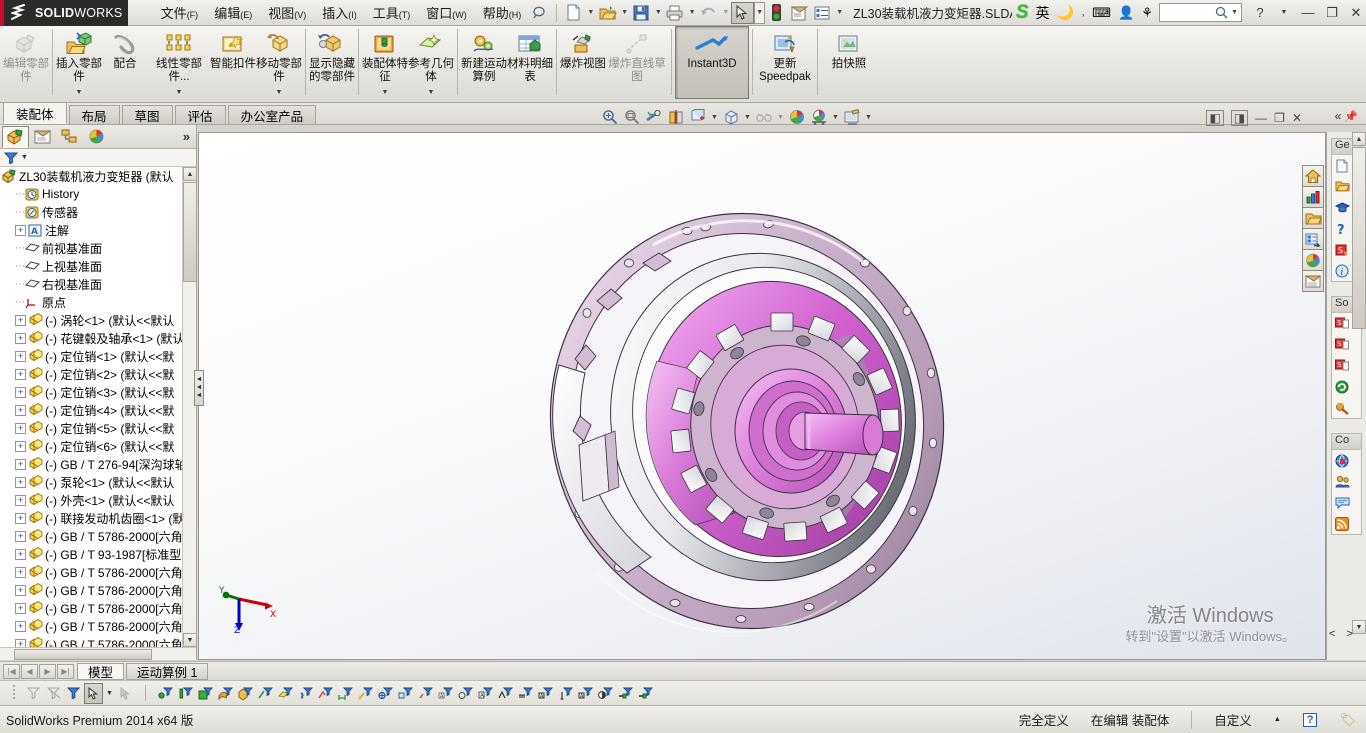 Image resolution: width=1366 pixels, height=733 pixels. What do you see at coordinates (98, 446) in the screenshot?
I see `feature-tree-item: + (-) 定位销<6> (默认<<默` at bounding box center [98, 446].